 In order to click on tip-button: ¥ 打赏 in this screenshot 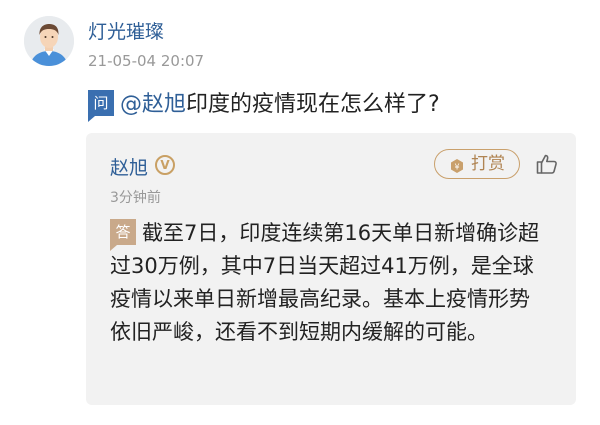, I will do `click(477, 164)`.